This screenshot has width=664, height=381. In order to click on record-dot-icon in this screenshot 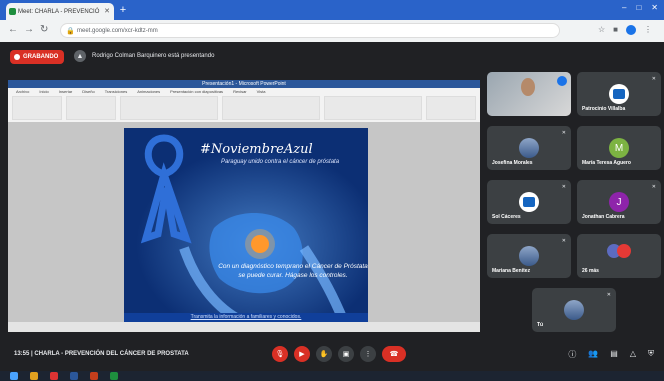, I will do `click(17, 57)`.